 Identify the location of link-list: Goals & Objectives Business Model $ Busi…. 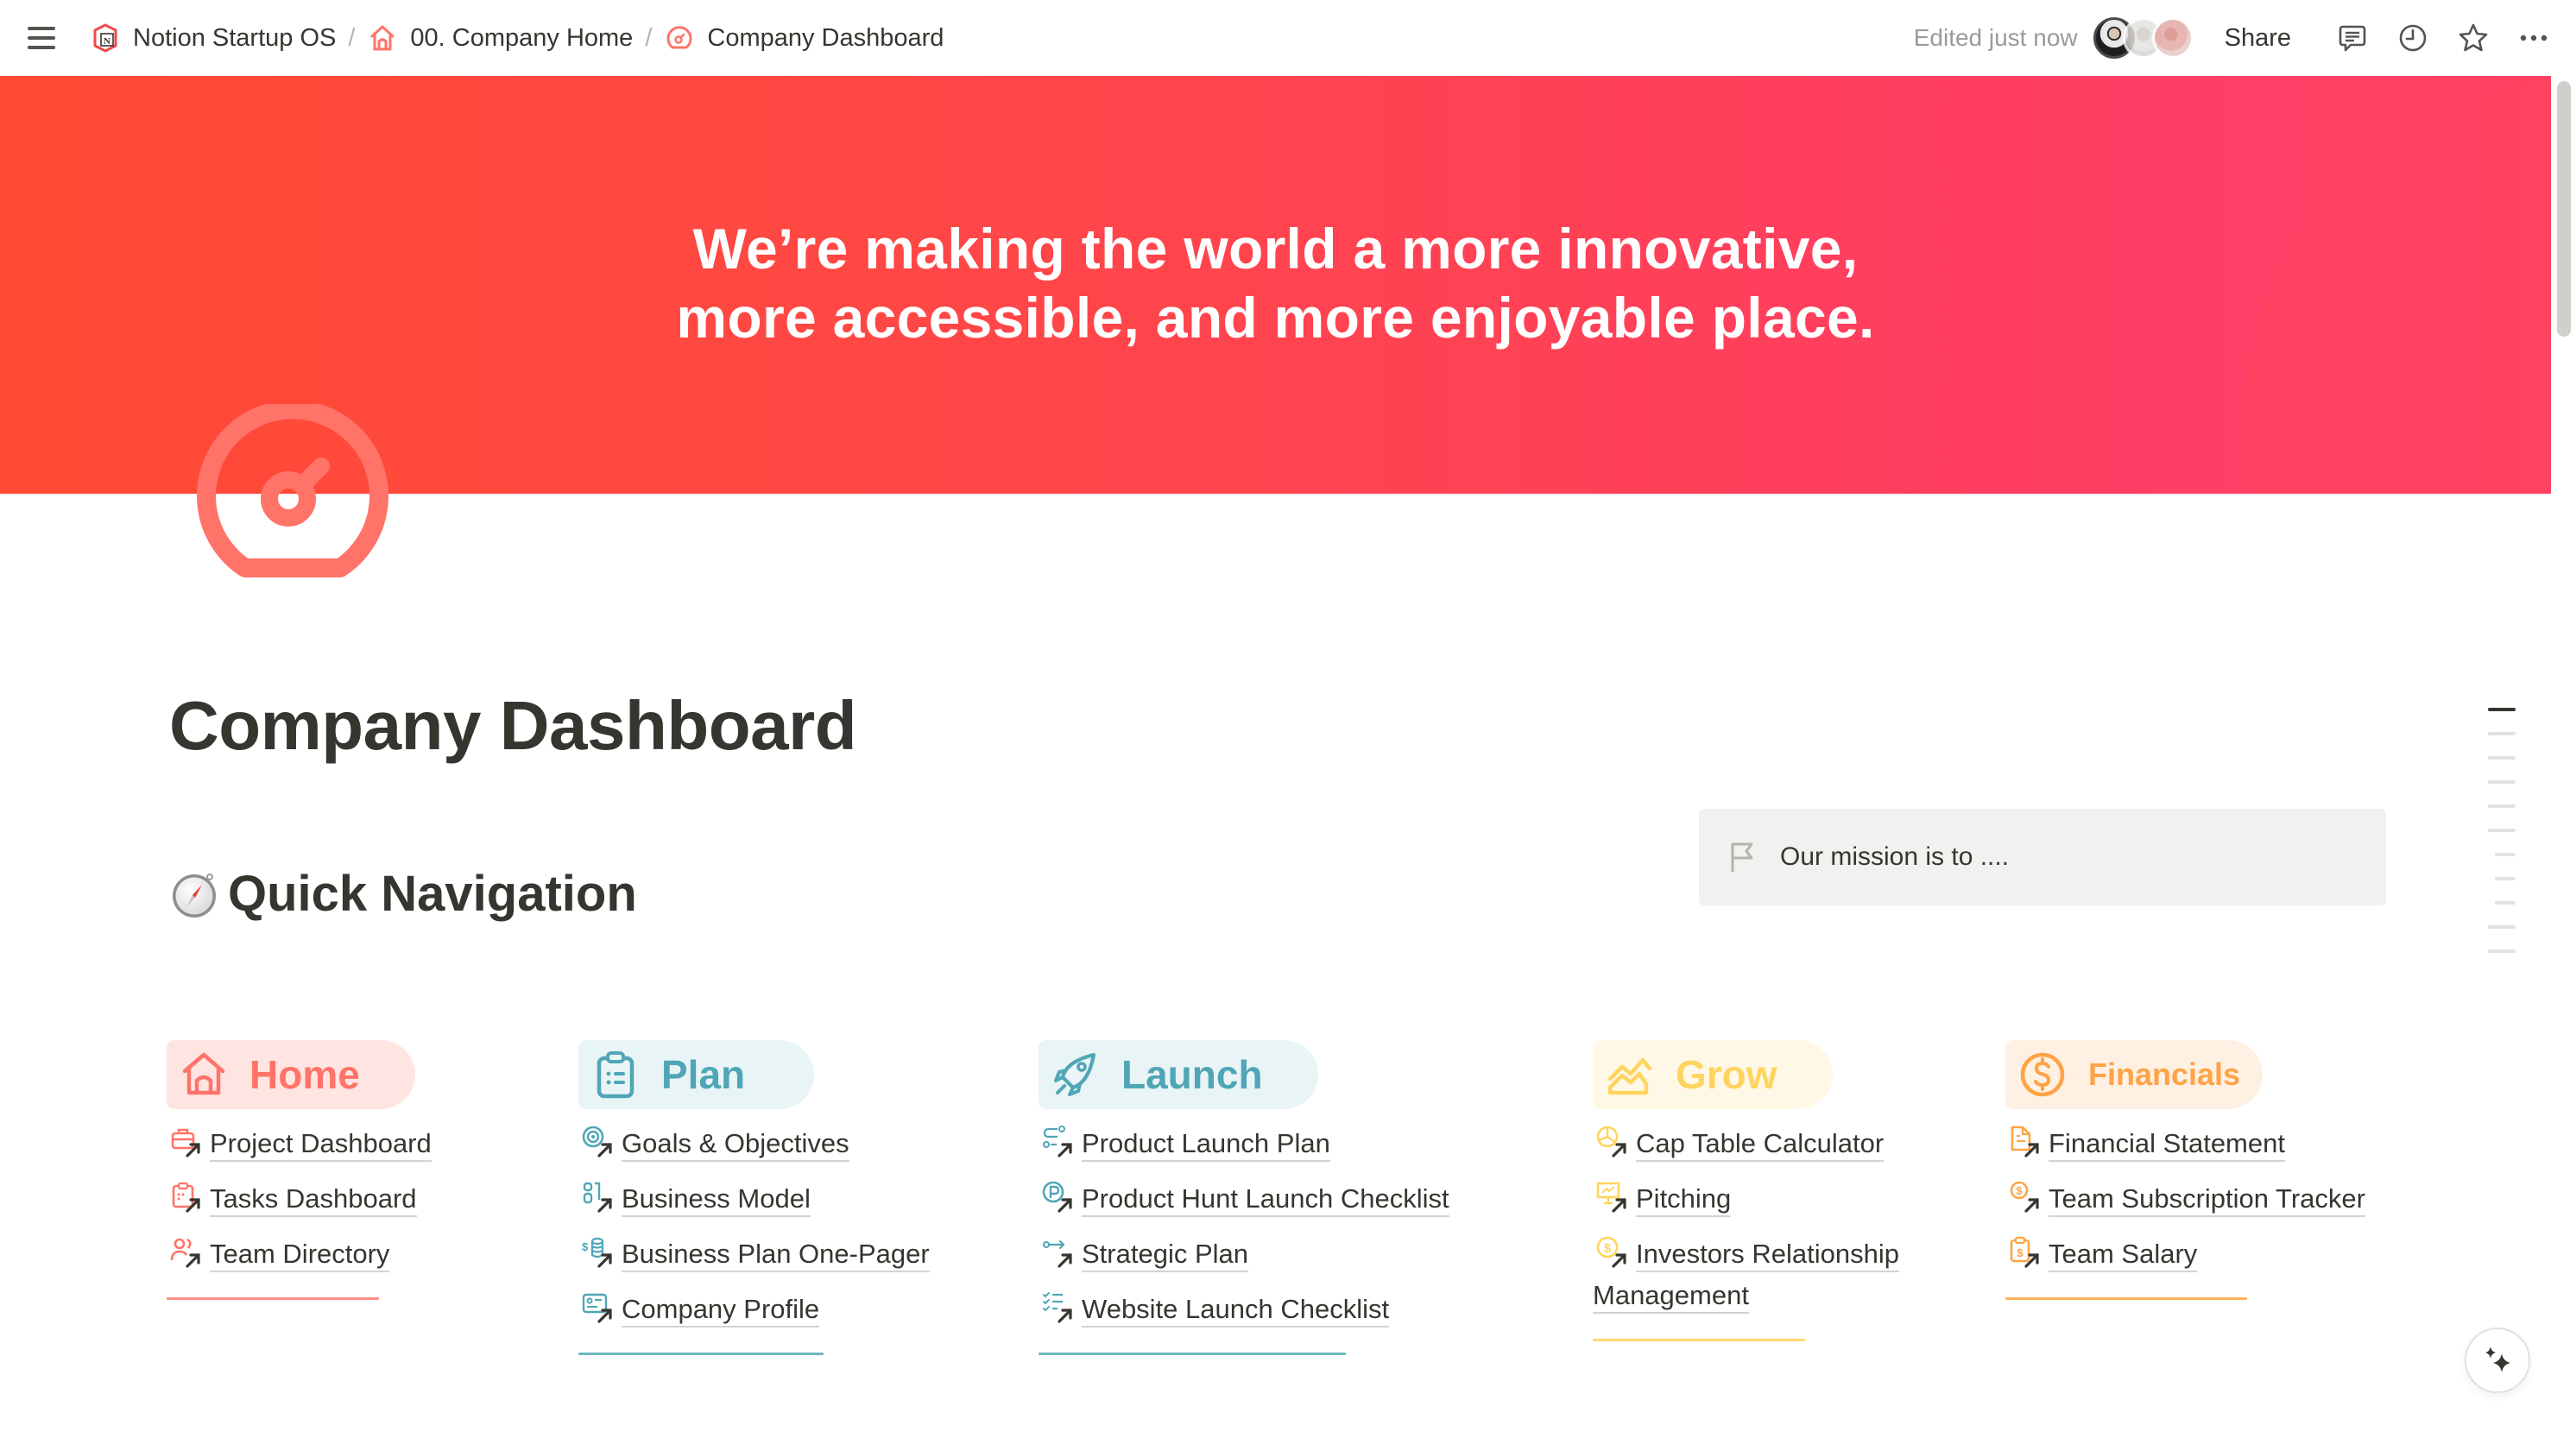
(776, 1227).